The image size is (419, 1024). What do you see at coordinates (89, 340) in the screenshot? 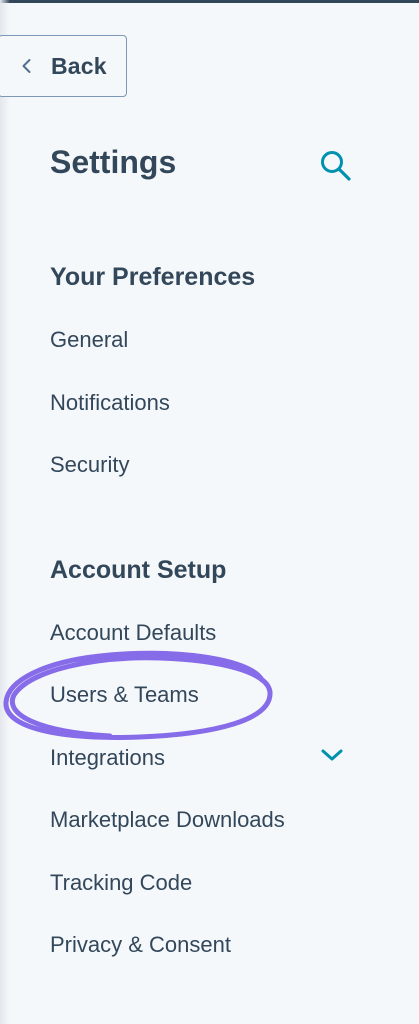
I see `nav-item-general: General` at bounding box center [89, 340].